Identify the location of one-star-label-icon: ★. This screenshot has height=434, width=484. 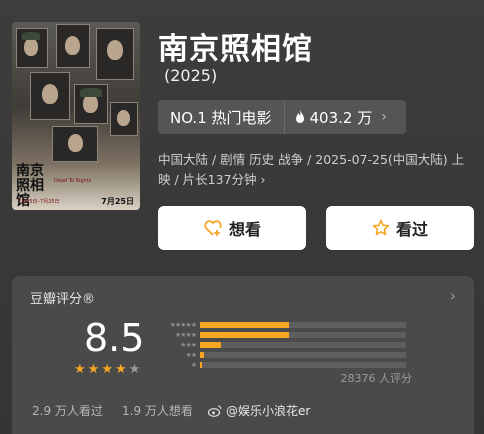
(193, 365).